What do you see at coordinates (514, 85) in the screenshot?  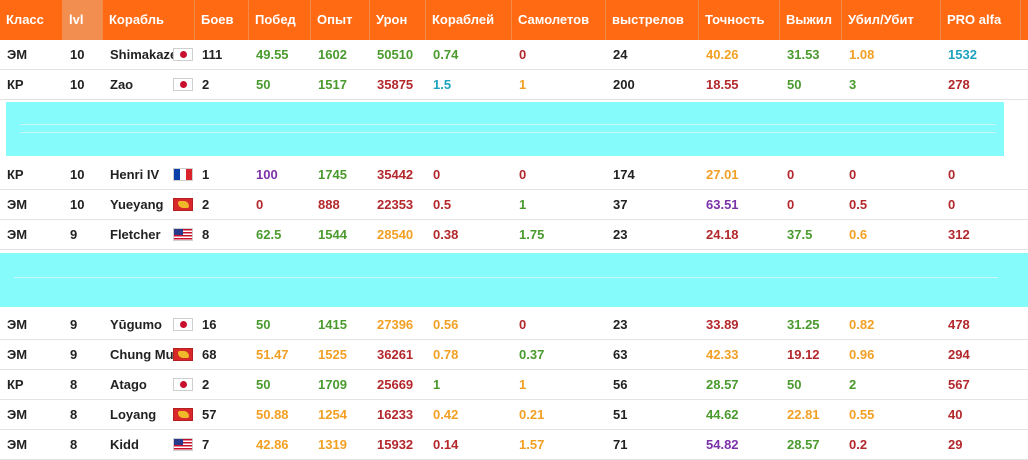 I see `table-row: КР 10 Zao 2 50 1517 35875 1.5 1 200 18.55 50 3 278` at bounding box center [514, 85].